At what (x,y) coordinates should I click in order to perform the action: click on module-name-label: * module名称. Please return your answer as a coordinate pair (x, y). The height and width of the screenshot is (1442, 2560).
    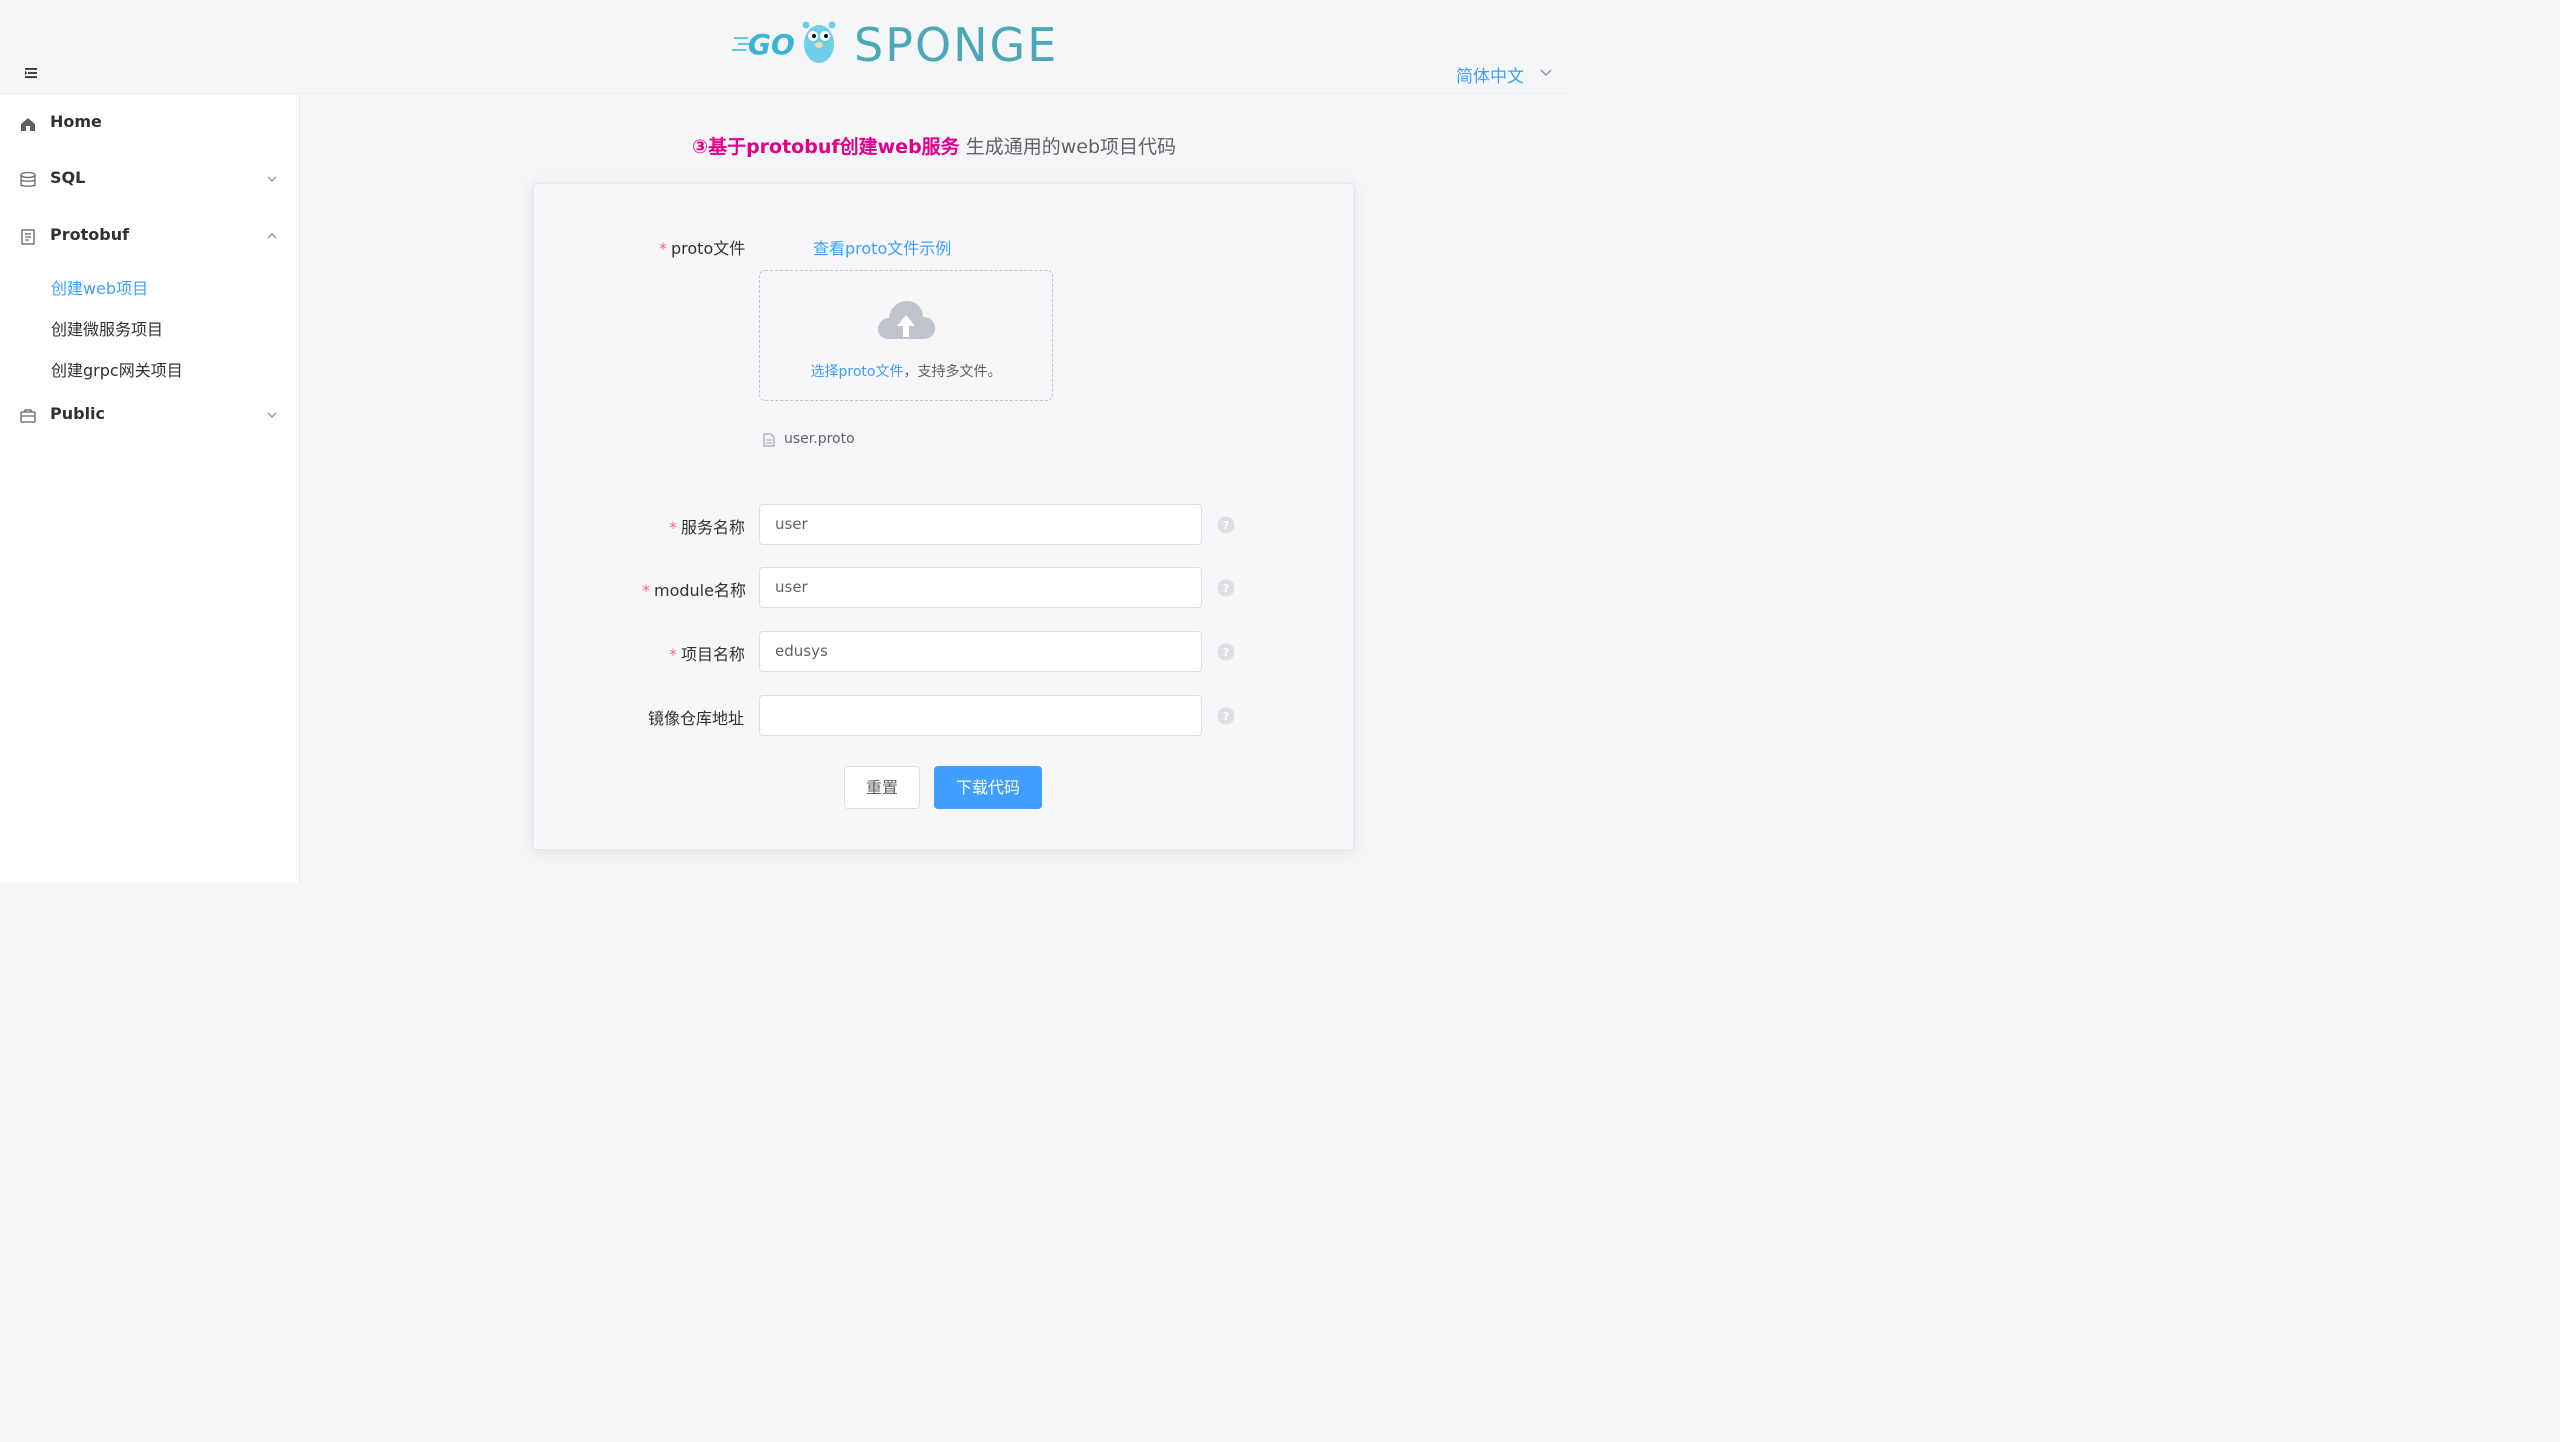
    Looking at the image, I should click on (694, 590).